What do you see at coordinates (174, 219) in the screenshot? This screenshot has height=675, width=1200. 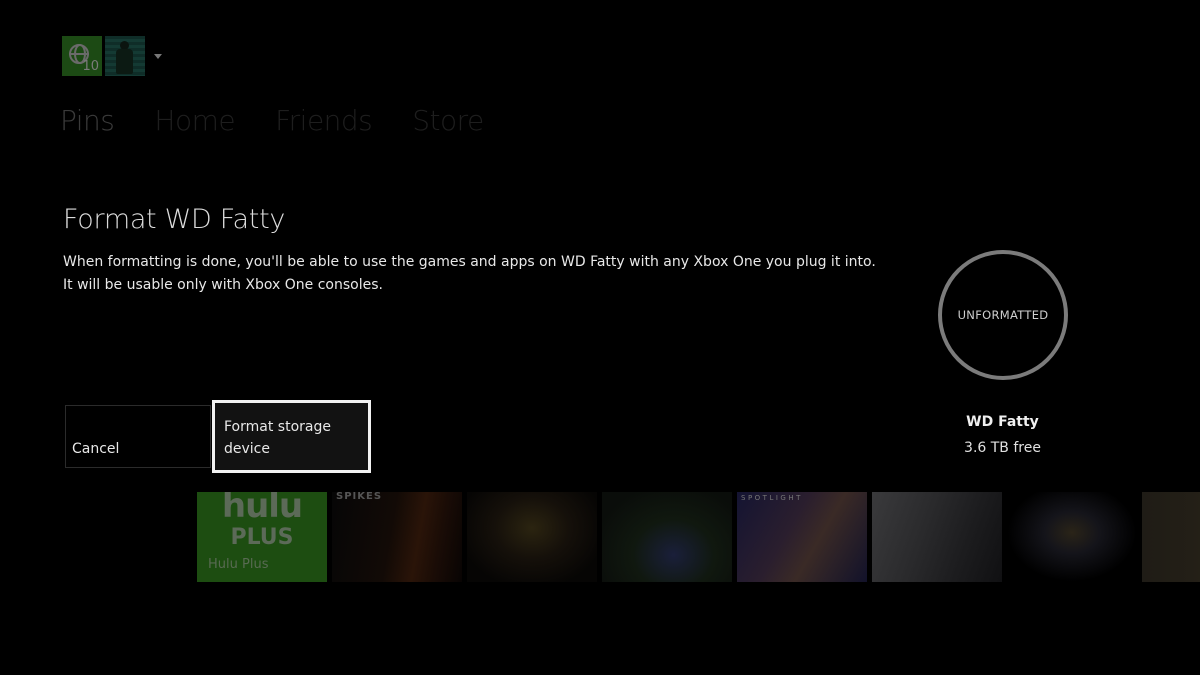 I see `dialog-title: Format WD Fatty` at bounding box center [174, 219].